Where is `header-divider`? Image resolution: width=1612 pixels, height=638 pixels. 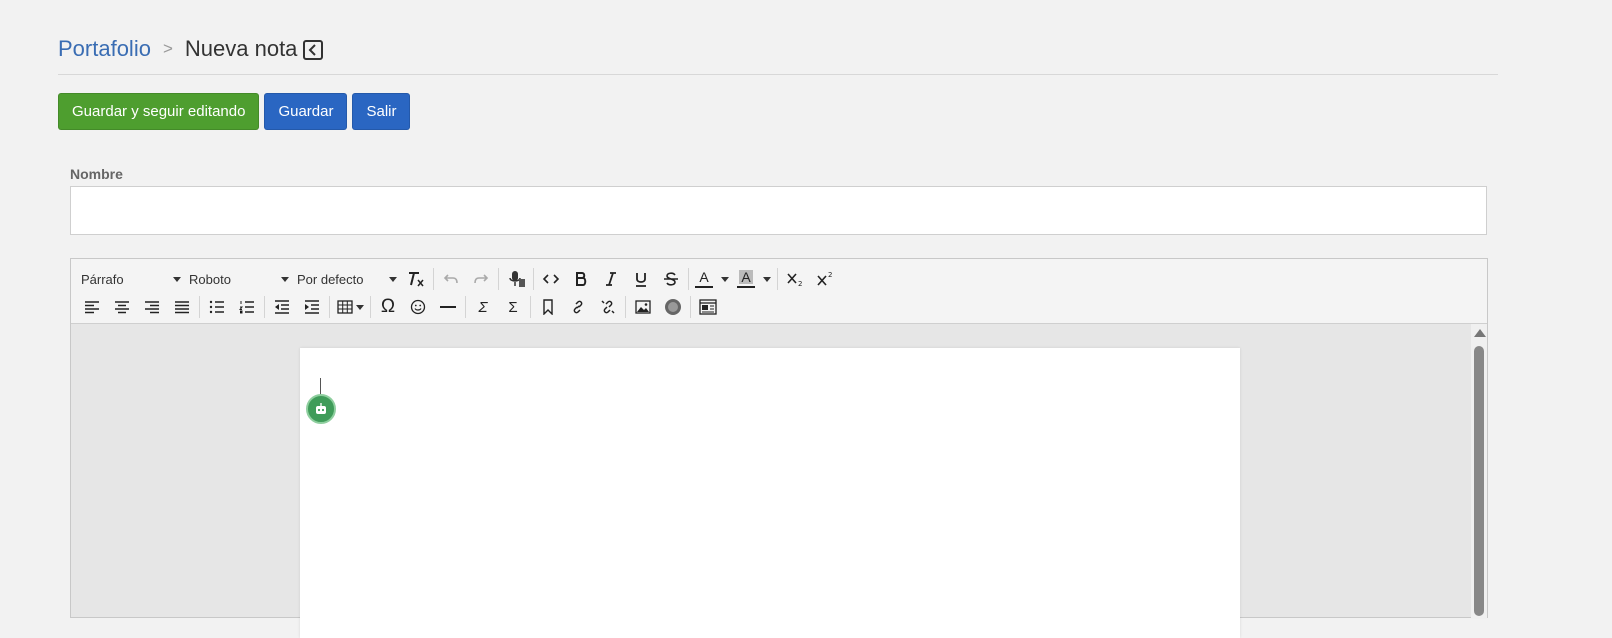
header-divider is located at coordinates (778, 74).